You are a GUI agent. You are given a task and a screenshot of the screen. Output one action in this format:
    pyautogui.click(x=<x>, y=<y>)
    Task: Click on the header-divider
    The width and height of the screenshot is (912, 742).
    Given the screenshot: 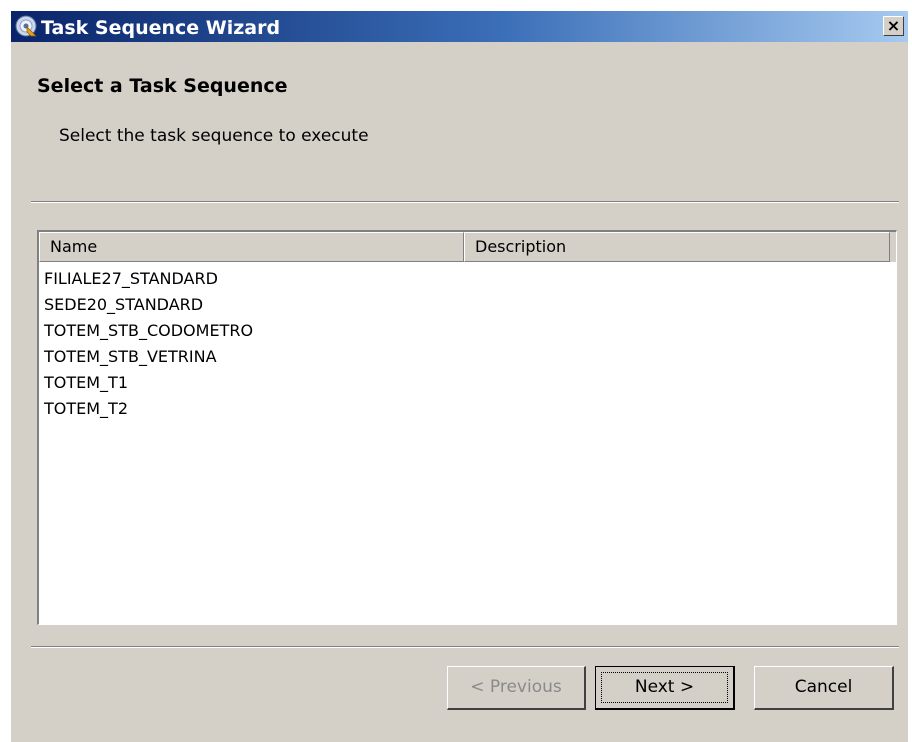 What is the action you would take?
    pyautogui.click(x=465, y=202)
    